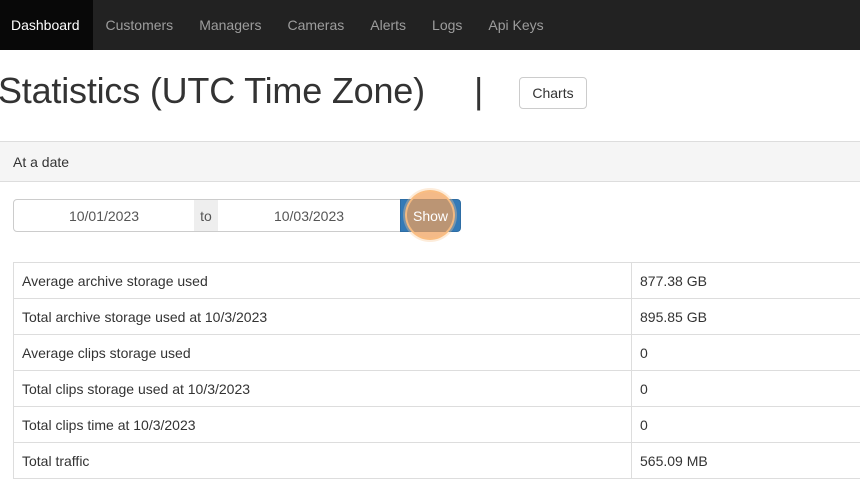  I want to click on table-row: Total clips time at 10/3/2023 0, so click(436, 424).